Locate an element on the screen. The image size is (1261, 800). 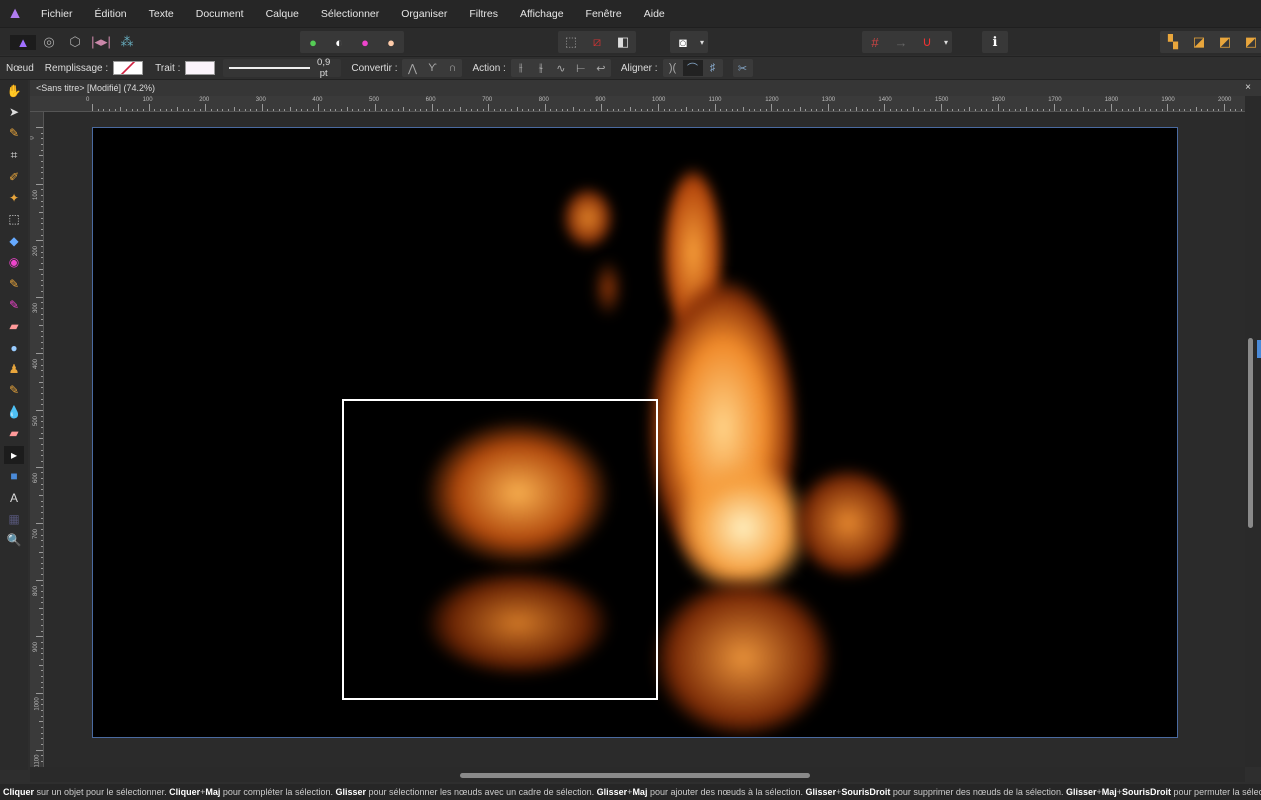
color-replace-icon: ✎ is located at coordinates (14, 305).